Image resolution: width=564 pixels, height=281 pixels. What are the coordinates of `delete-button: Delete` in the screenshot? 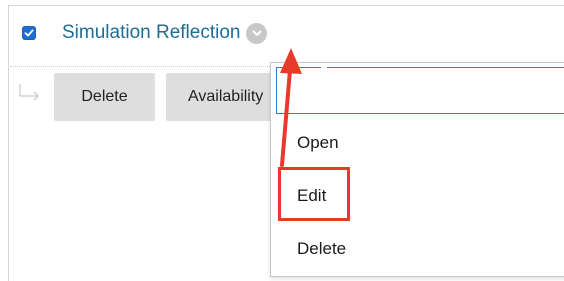 It's located at (104, 97).